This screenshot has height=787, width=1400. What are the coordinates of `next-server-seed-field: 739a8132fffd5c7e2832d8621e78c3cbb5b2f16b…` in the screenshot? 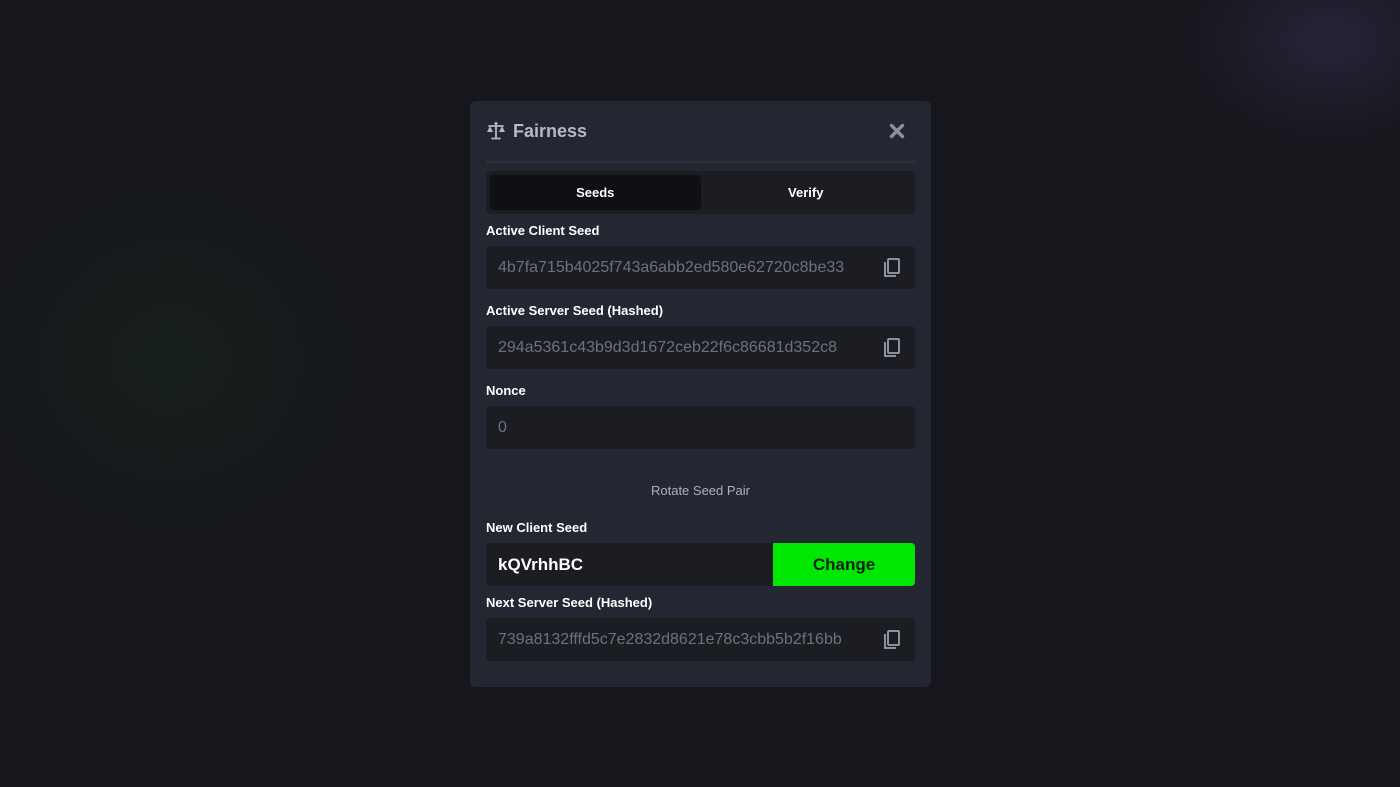 It's located at (700, 639).